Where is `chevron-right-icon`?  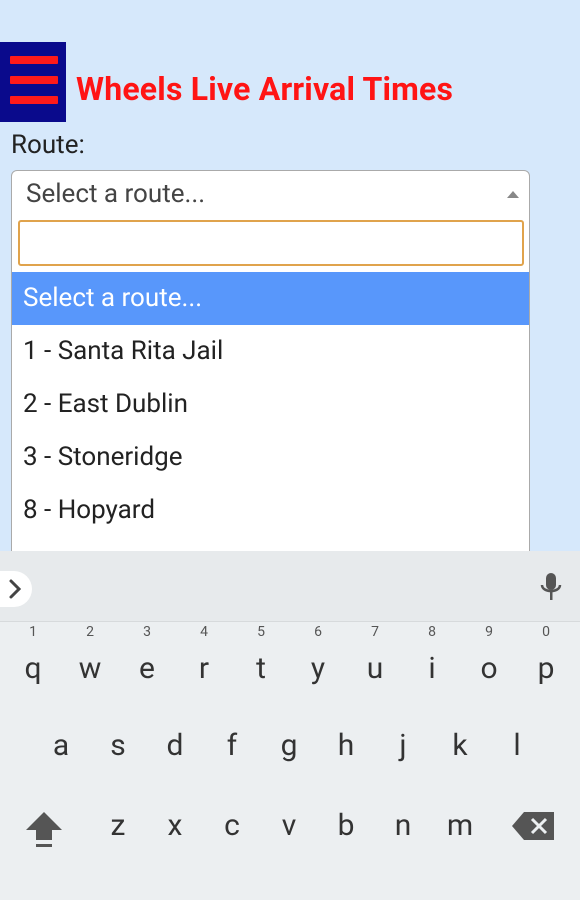
chevron-right-icon is located at coordinates (16, 589).